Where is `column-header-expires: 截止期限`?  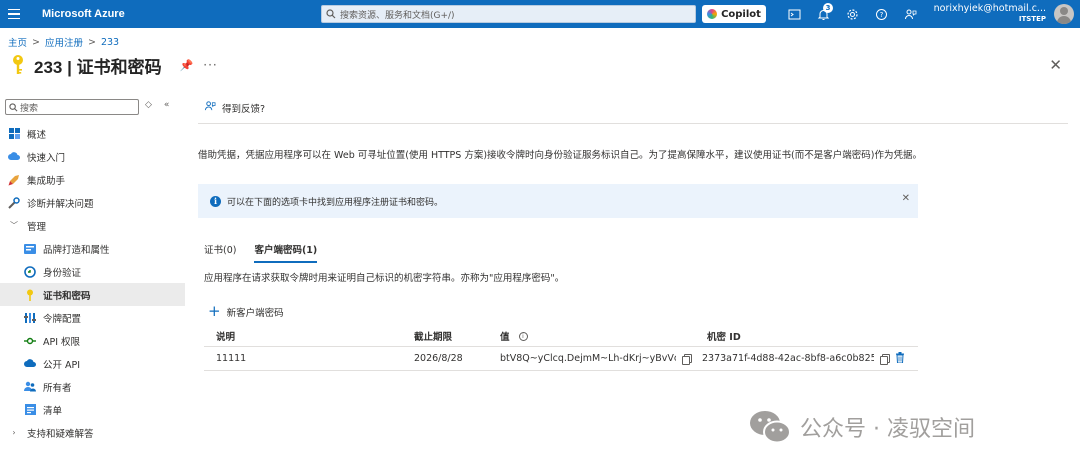
column-header-expires: 截止期限 is located at coordinates (433, 337).